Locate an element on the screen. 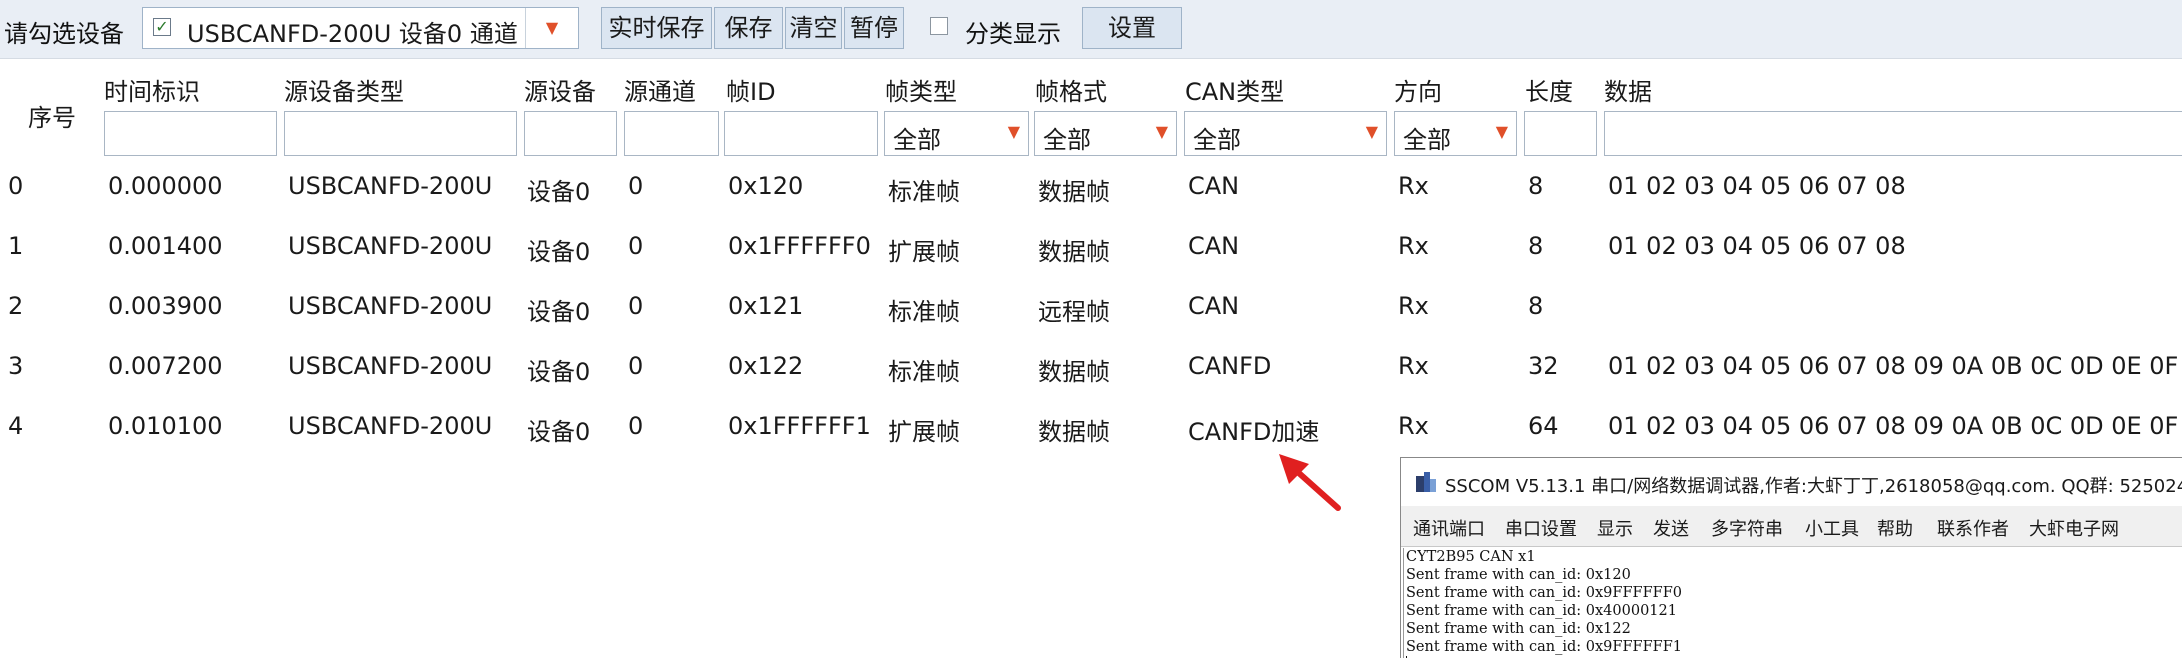  filter-time-input is located at coordinates (190, 133).